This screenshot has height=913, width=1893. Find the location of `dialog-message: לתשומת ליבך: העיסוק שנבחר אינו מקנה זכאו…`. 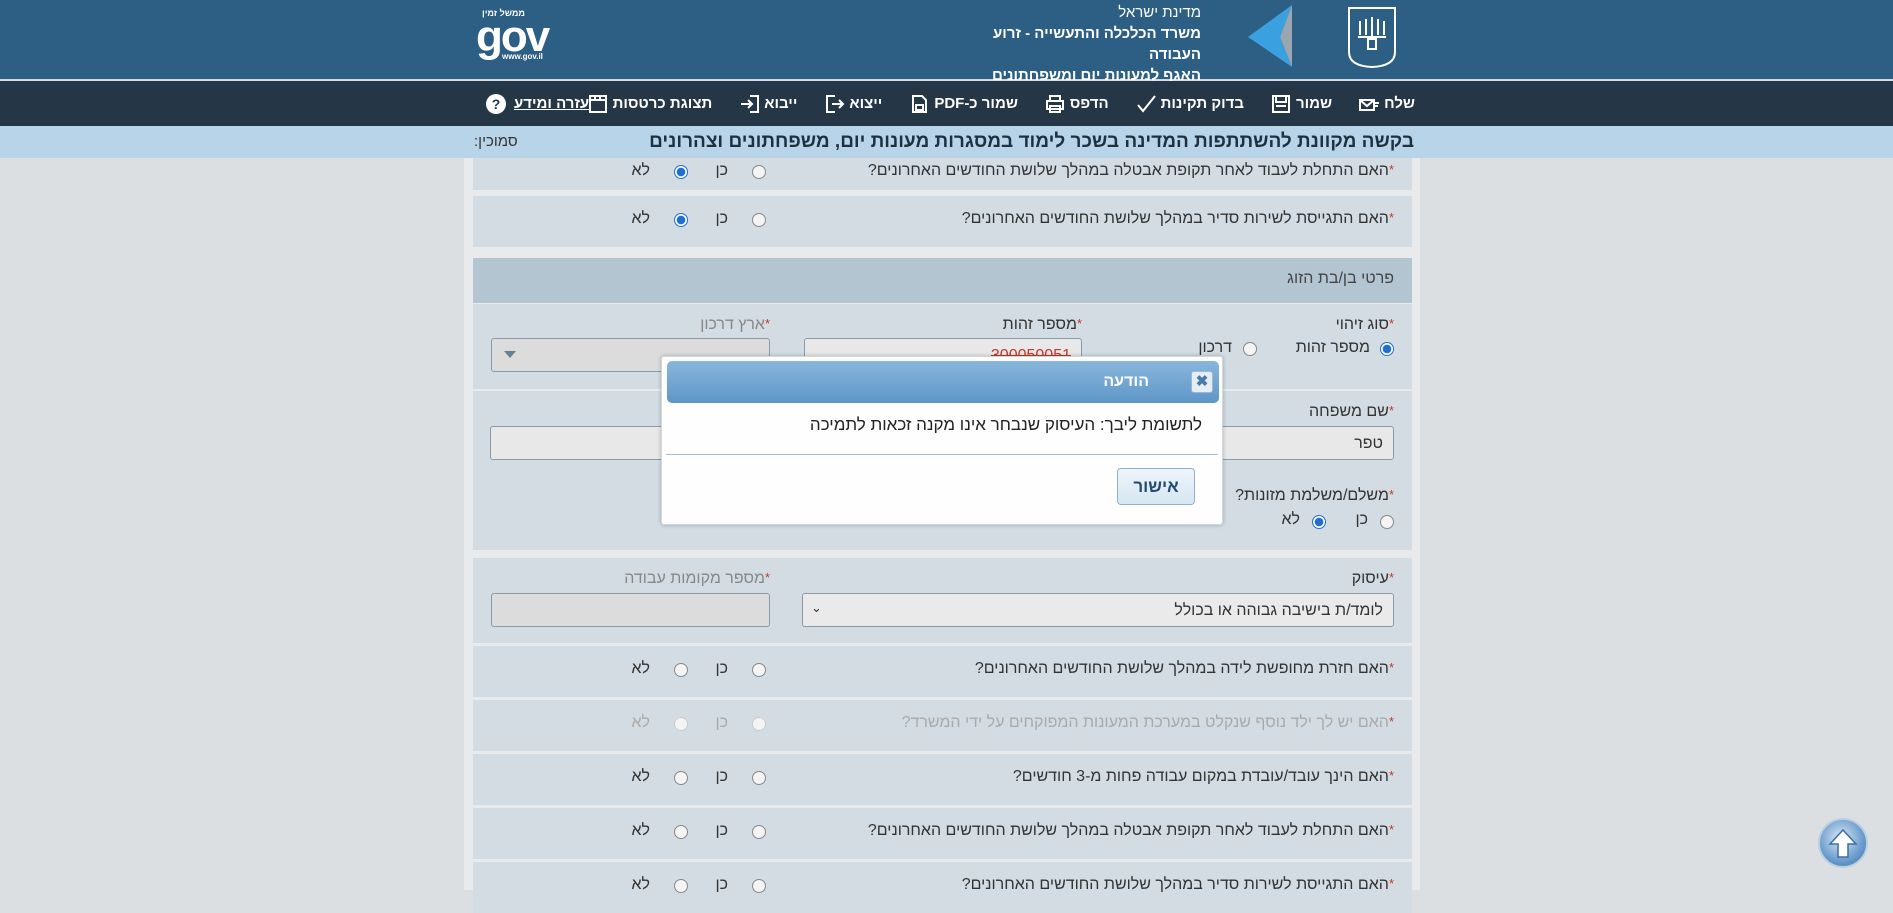

dialog-message: לתשומת ליבך: העיסוק שנבחר אינו מקנה זכאו… is located at coordinates (1005, 424).